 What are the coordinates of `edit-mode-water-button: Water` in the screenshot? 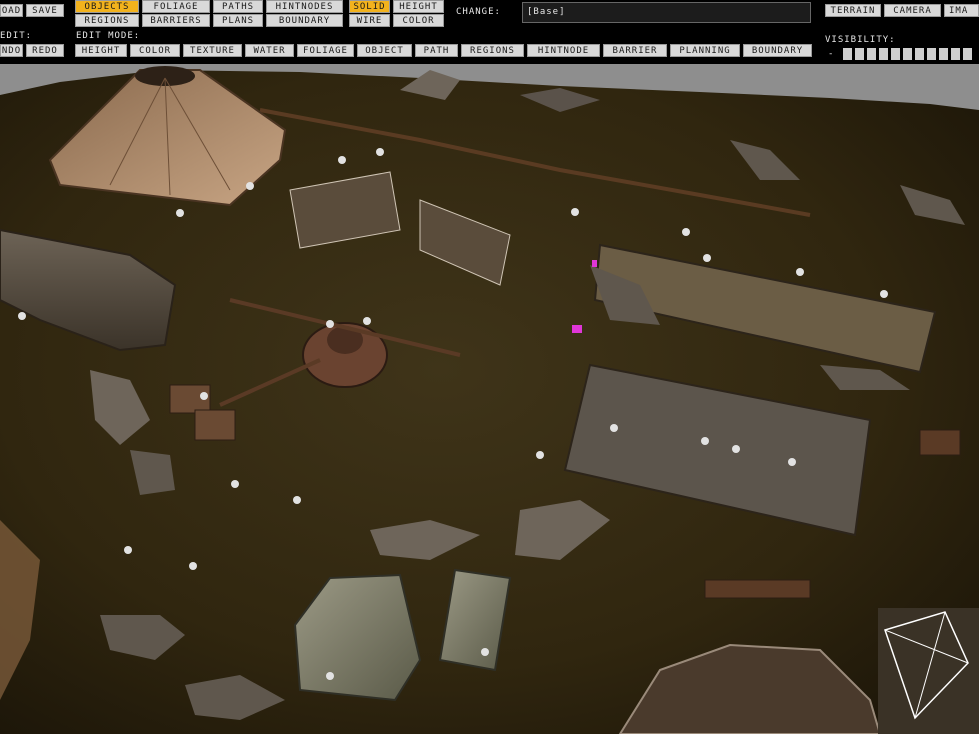 It's located at (269, 50).